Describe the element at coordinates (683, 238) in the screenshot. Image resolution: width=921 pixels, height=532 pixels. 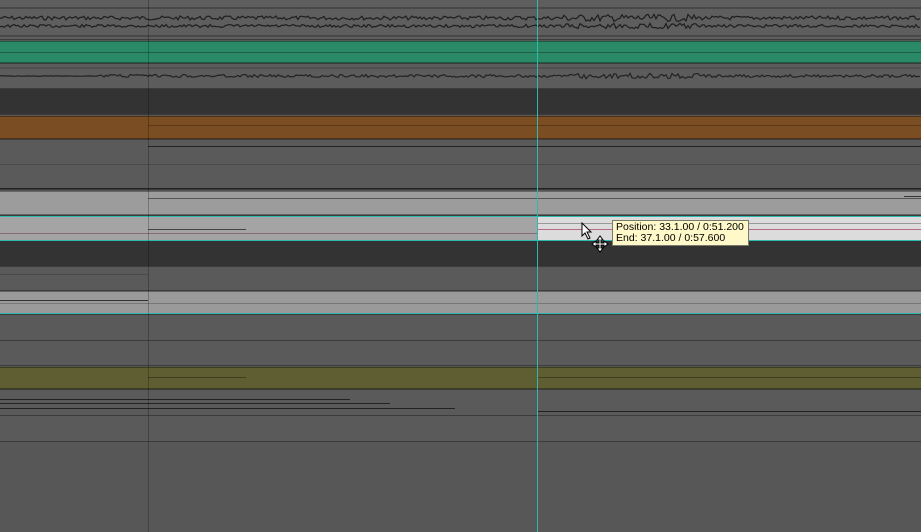
I see `tooltip-end-value: 37.1.00 / 0:57.600` at that location.